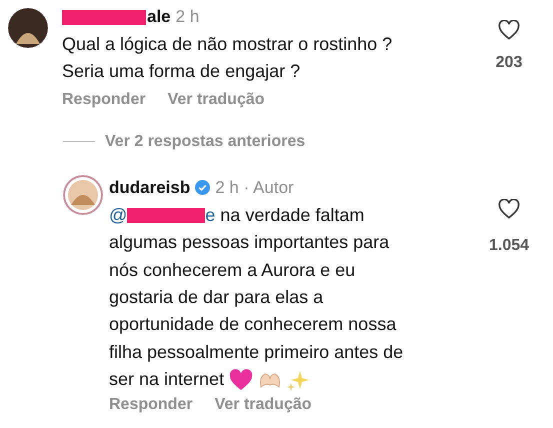 The height and width of the screenshot is (428, 553). I want to click on heart-emoji-icon, so click(241, 379).